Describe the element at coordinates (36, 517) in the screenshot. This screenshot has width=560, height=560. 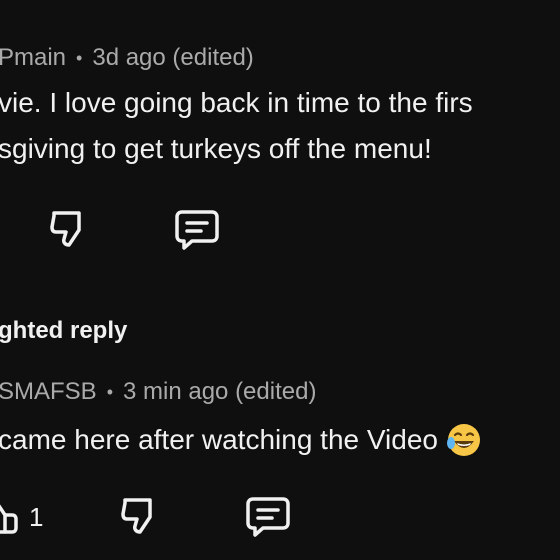
I see `comment-2-like-count: 1` at that location.